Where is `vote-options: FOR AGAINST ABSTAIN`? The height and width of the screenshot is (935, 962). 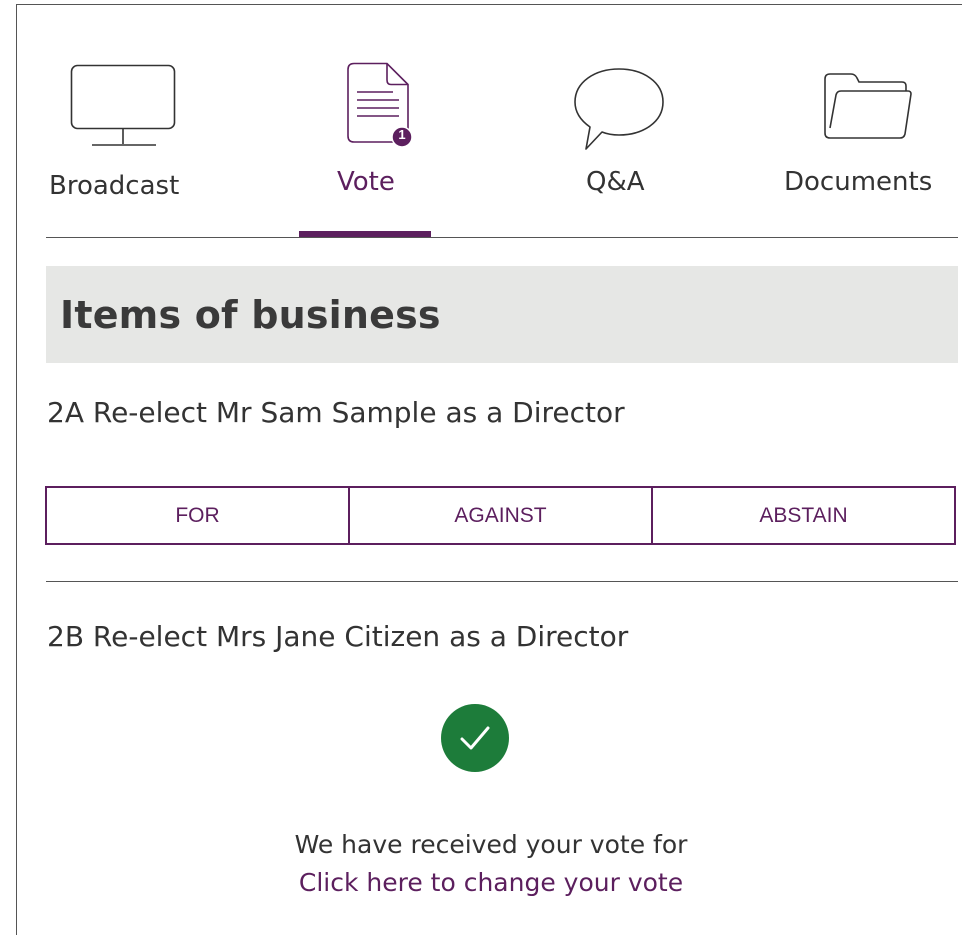
vote-options: FOR AGAINST ABSTAIN is located at coordinates (500, 515).